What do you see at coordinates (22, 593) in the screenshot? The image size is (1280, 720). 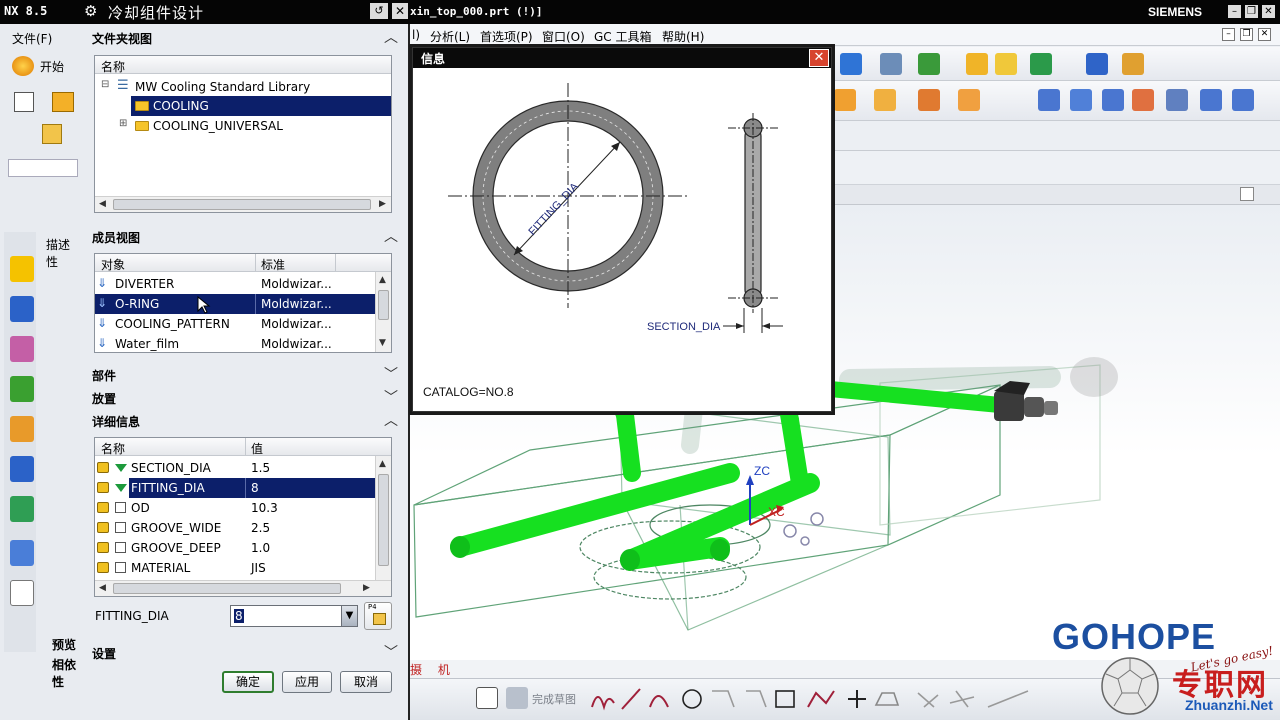 I see `roles-icon` at bounding box center [22, 593].